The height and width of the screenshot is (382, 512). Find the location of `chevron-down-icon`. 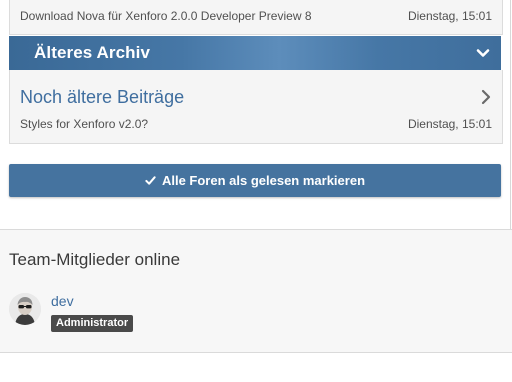

chevron-down-icon is located at coordinates (483, 53).